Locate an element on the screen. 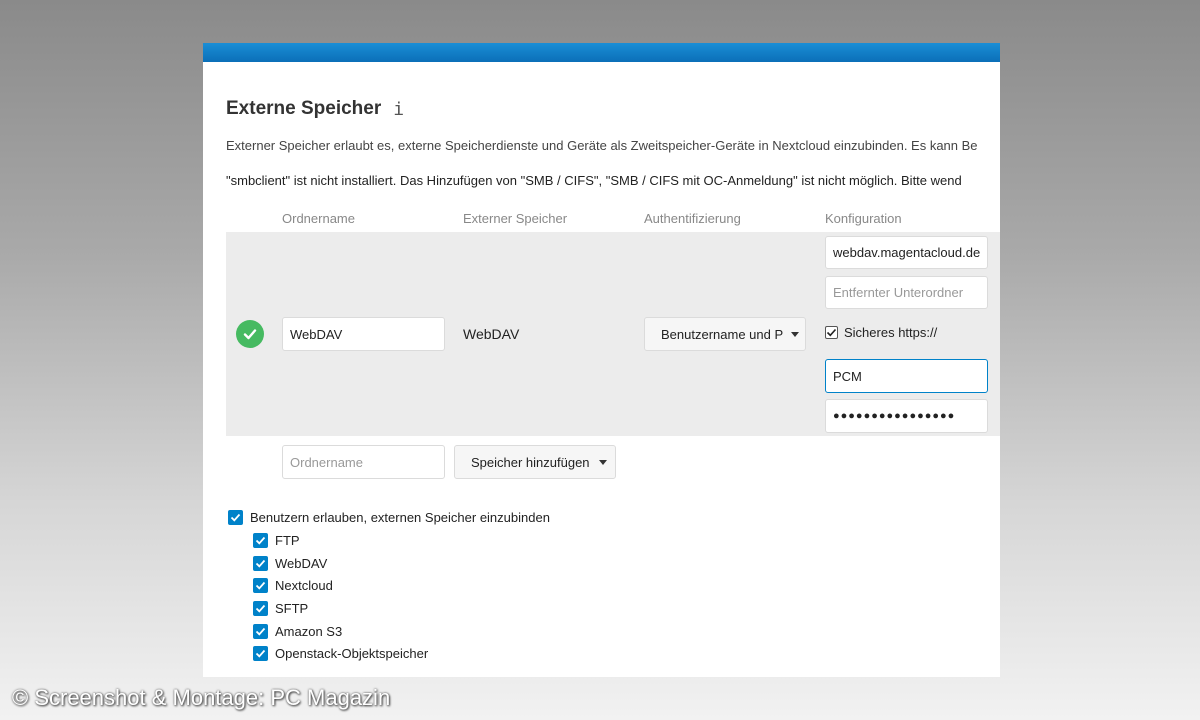 The image size is (1200, 720). secure-https-label: Sicheres https:// is located at coordinates (891, 332).